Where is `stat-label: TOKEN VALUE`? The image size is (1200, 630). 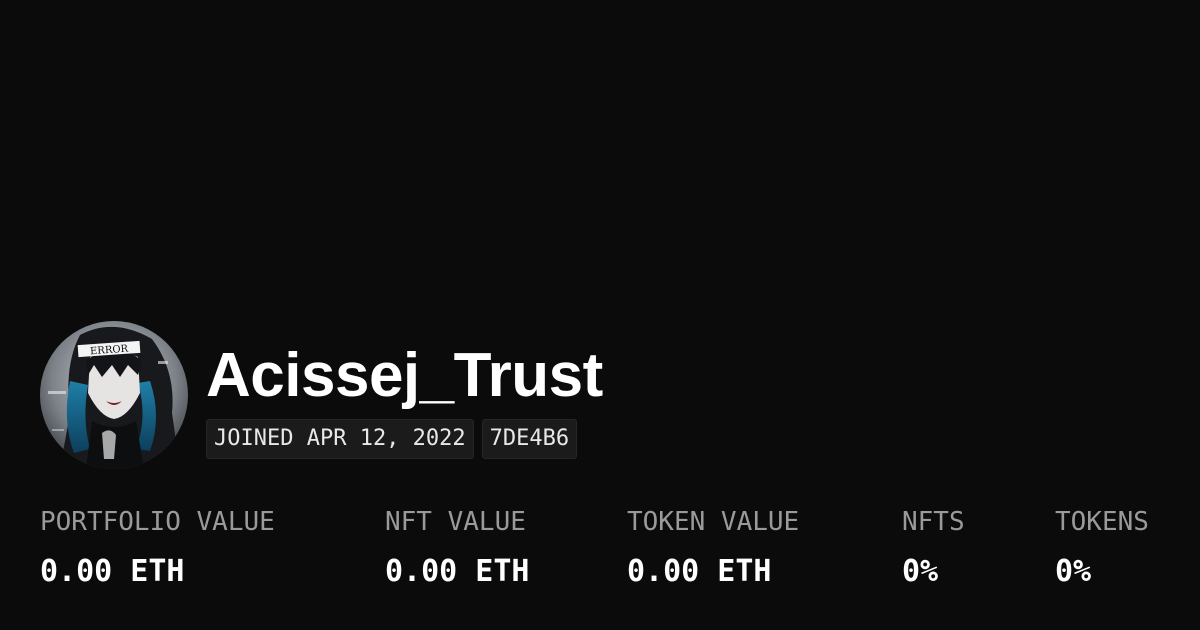 stat-label: TOKEN VALUE is located at coordinates (713, 522).